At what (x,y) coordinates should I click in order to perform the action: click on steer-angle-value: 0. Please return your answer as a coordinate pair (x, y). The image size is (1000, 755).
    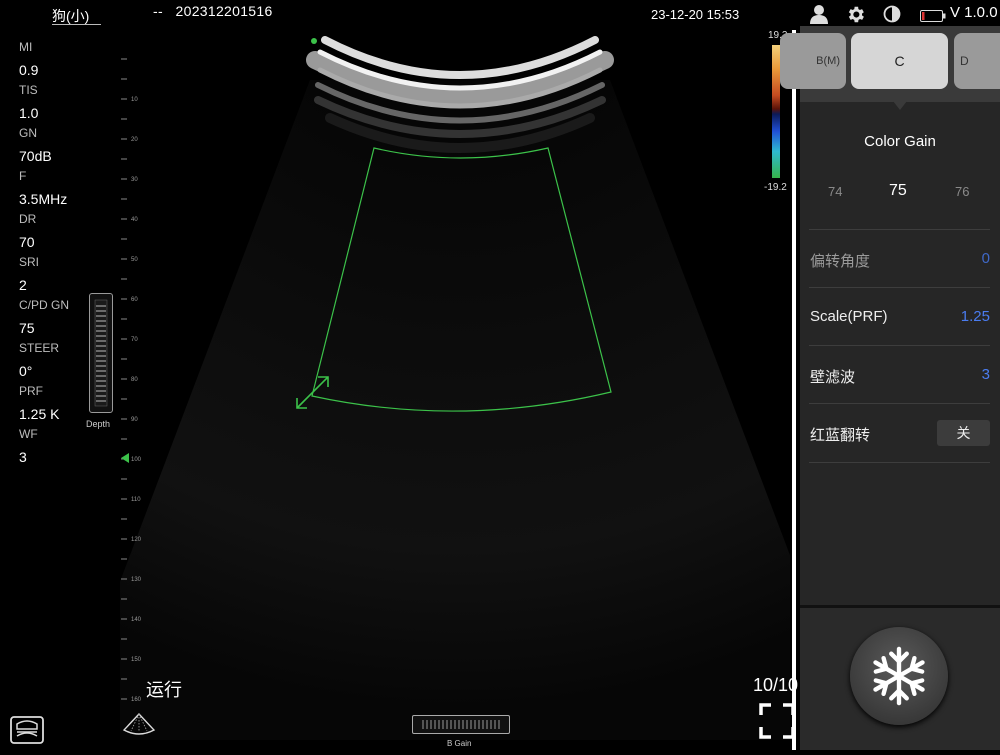
    Looking at the image, I should click on (986, 258).